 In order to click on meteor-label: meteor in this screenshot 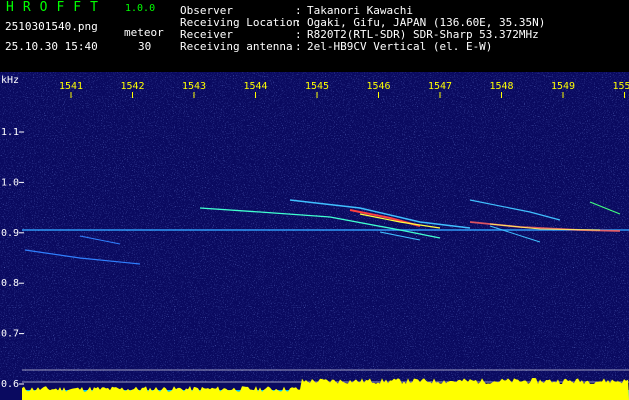, I will do `click(144, 32)`.